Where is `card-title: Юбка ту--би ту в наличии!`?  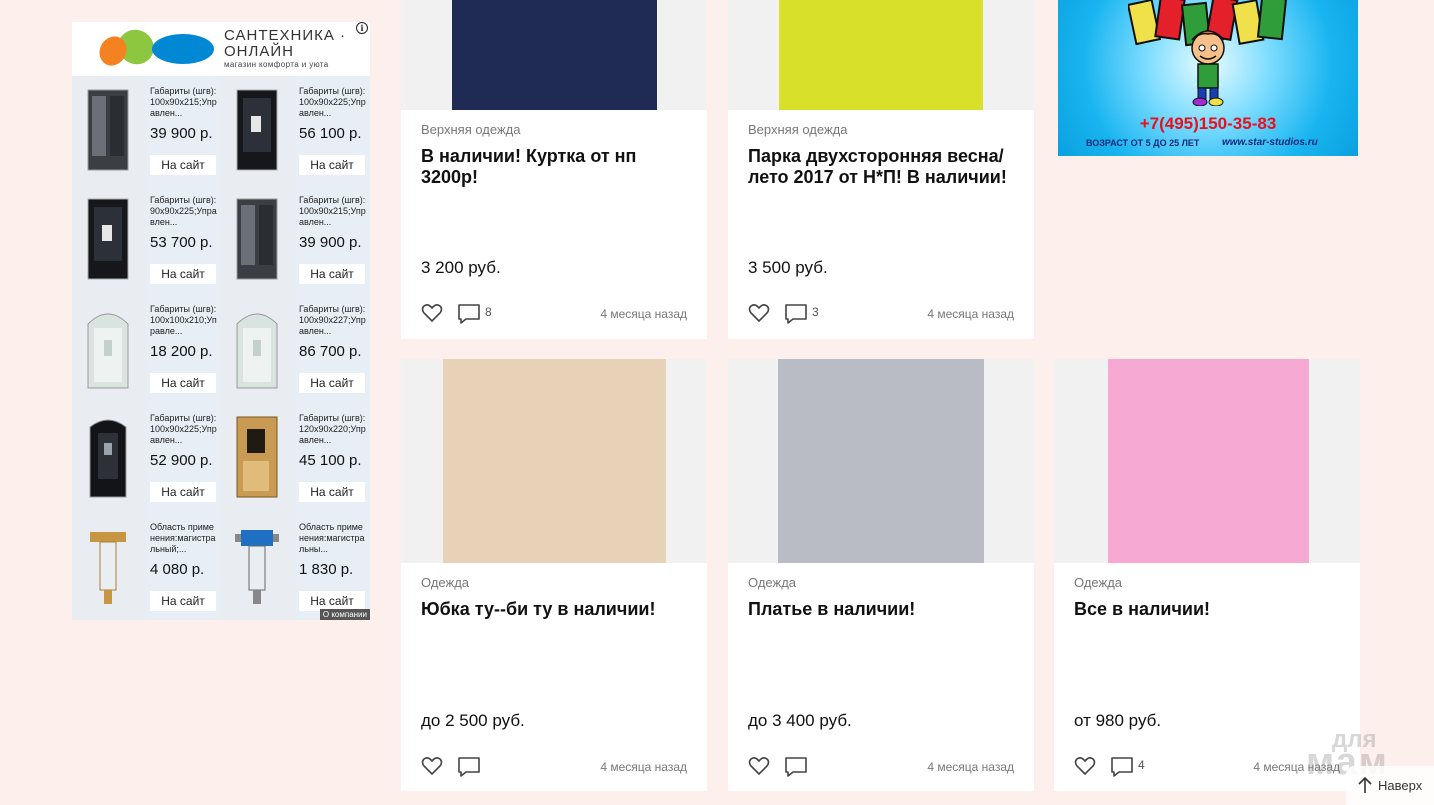
card-title: Юбка ту--би ту в наличии! is located at coordinates (556, 609).